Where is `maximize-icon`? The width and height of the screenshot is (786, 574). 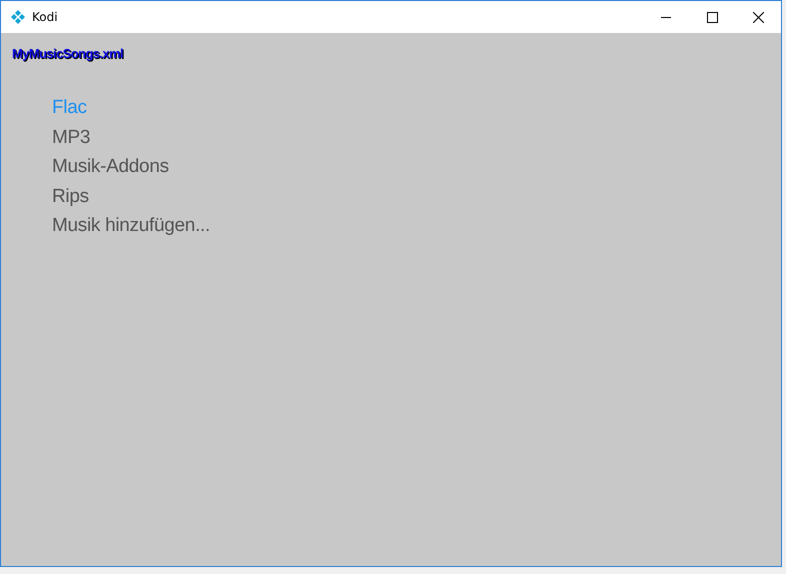
maximize-icon is located at coordinates (712, 17).